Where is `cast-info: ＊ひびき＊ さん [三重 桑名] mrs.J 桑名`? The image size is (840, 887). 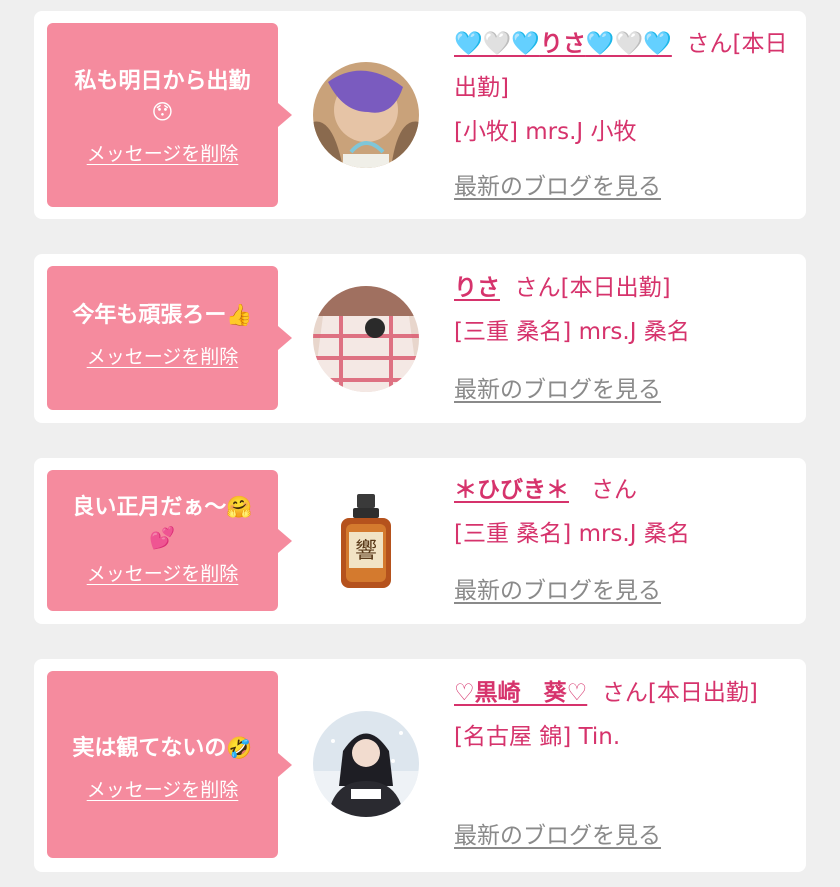 cast-info: ＊ひびき＊ さん [三重 桑名] mrs.J 桑名 is located at coordinates (625, 512).